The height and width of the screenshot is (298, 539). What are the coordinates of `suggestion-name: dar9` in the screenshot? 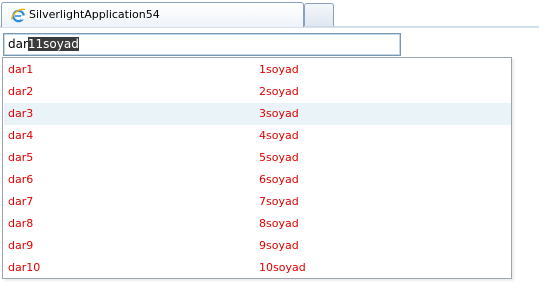 It's located at (21, 245).